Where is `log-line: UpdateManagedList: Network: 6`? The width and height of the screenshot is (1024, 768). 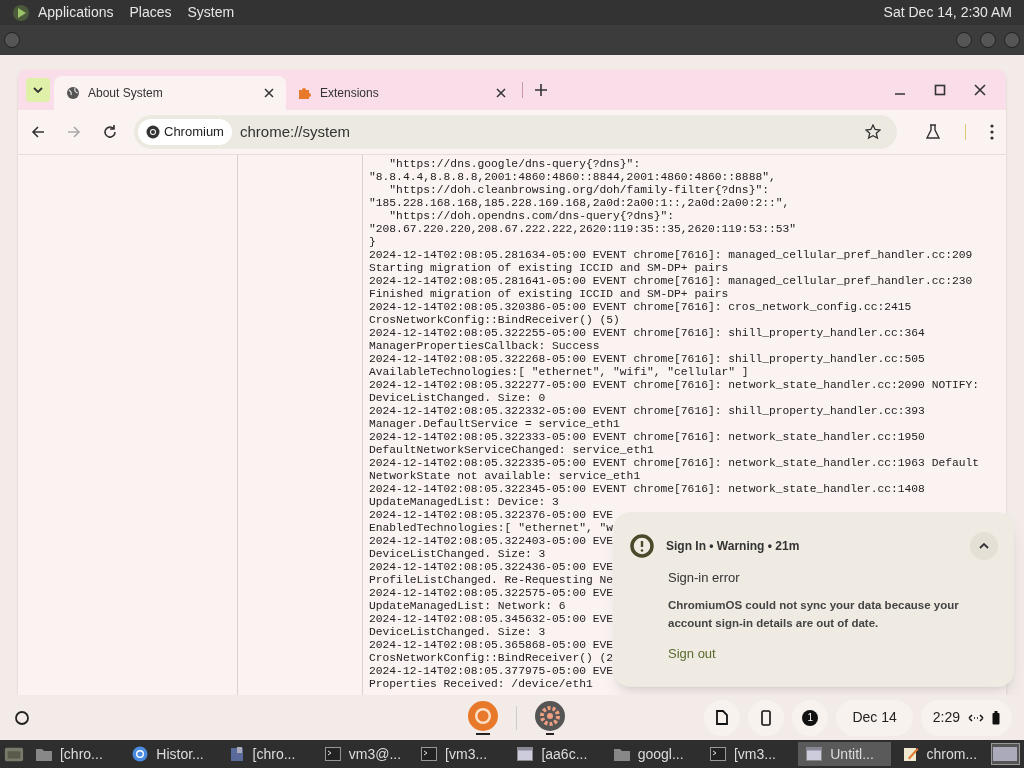
log-line: UpdateManagedList: Network: 6 is located at coordinates (467, 606).